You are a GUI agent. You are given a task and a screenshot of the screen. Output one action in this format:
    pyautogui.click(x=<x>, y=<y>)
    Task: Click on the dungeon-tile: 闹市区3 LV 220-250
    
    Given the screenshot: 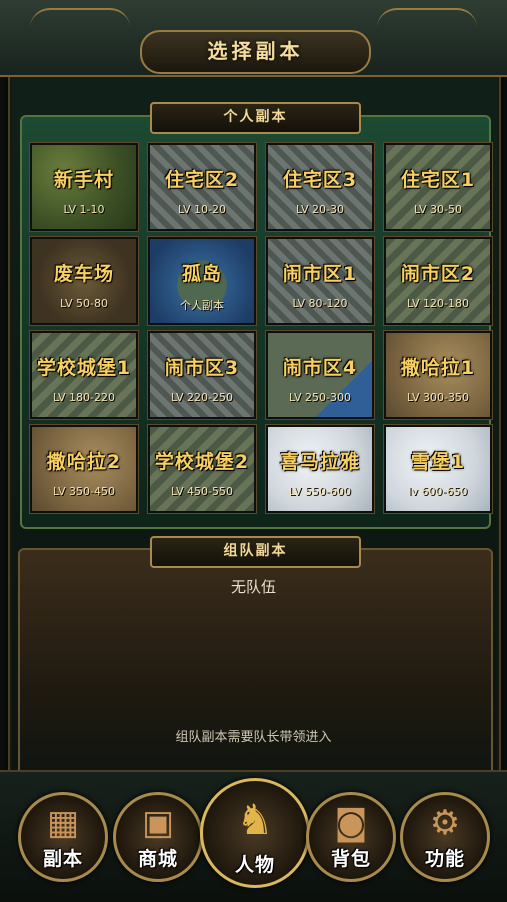 What is the action you would take?
    pyautogui.click(x=202, y=375)
    